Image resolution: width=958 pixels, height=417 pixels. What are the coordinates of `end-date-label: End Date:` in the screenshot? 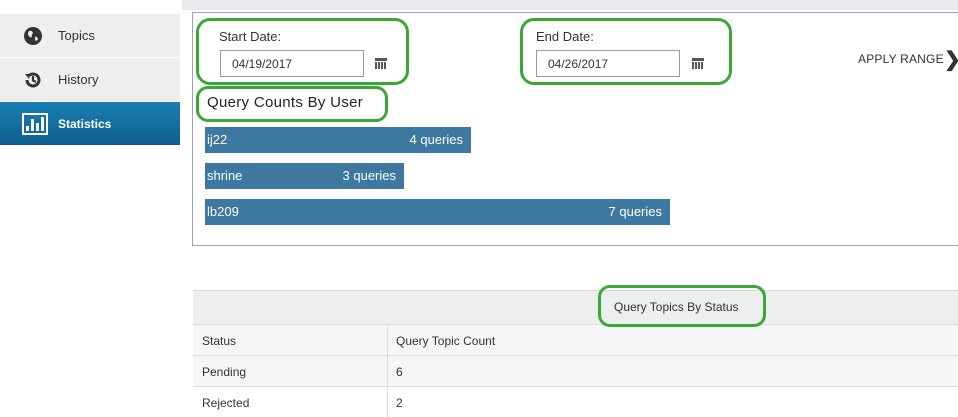 It's located at (565, 36).